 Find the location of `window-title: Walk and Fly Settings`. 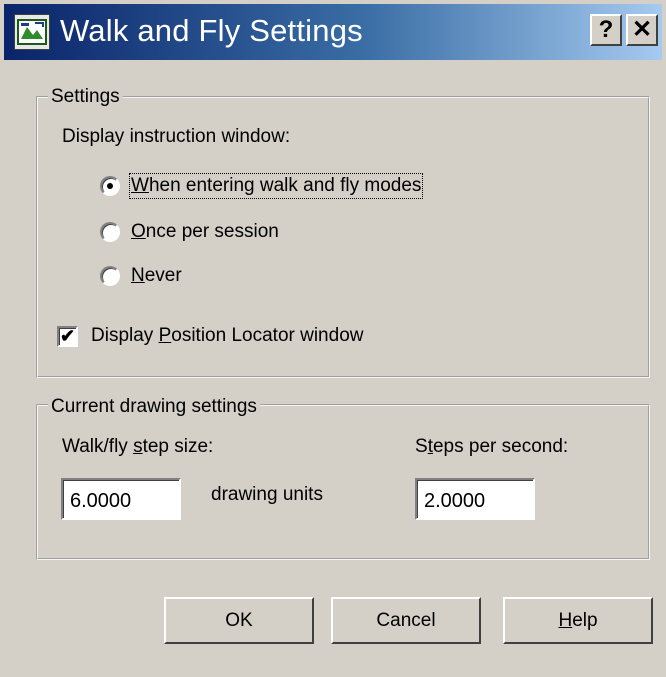

window-title: Walk and Fly Settings is located at coordinates (211, 30).